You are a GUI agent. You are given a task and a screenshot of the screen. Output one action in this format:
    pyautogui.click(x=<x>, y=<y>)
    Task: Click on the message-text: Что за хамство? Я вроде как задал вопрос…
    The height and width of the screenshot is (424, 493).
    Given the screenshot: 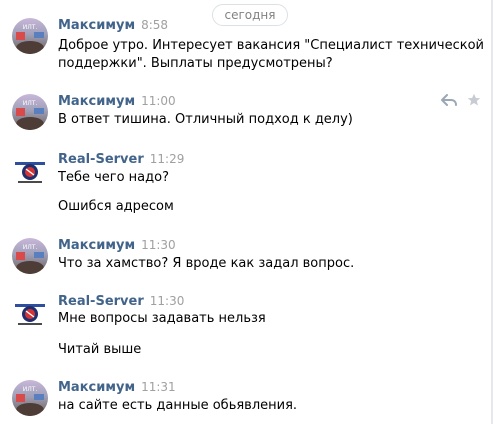 What is the action you would take?
    pyautogui.click(x=206, y=263)
    